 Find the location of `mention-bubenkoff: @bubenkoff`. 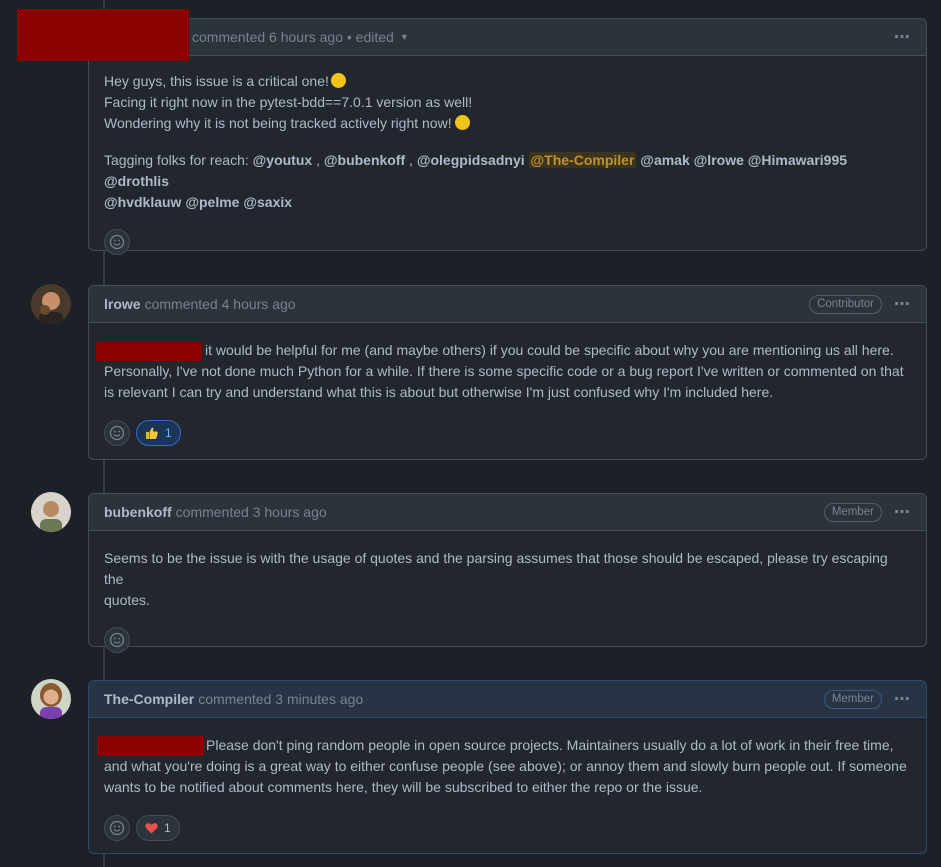

mention-bubenkoff: @bubenkoff is located at coordinates (364, 160).